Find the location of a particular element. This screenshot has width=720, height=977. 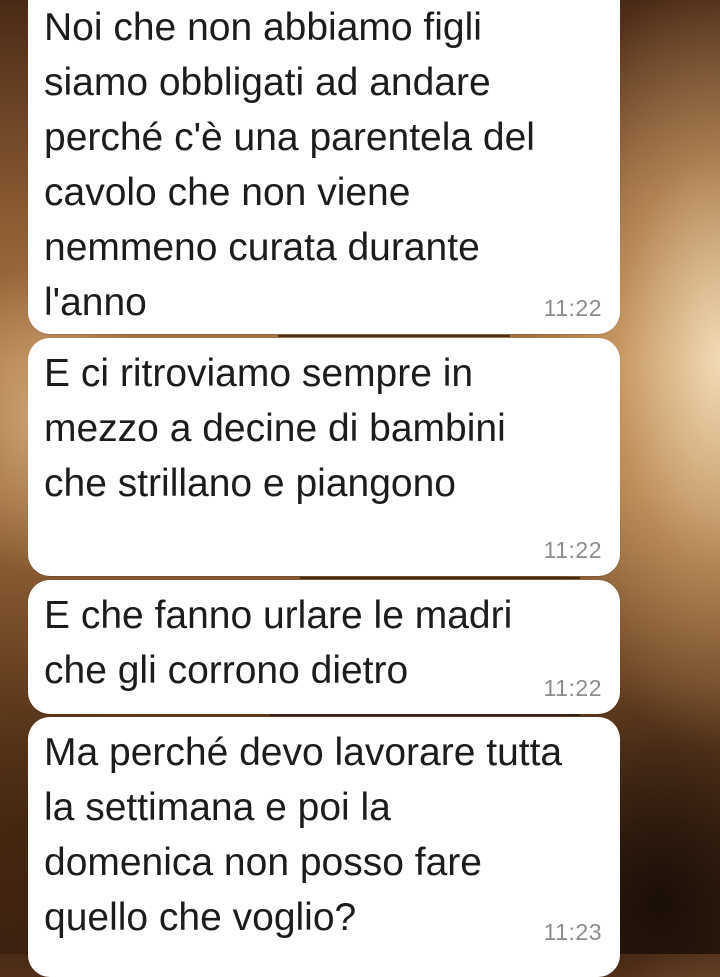

message-timestamp: 11:23 is located at coordinates (572, 932).